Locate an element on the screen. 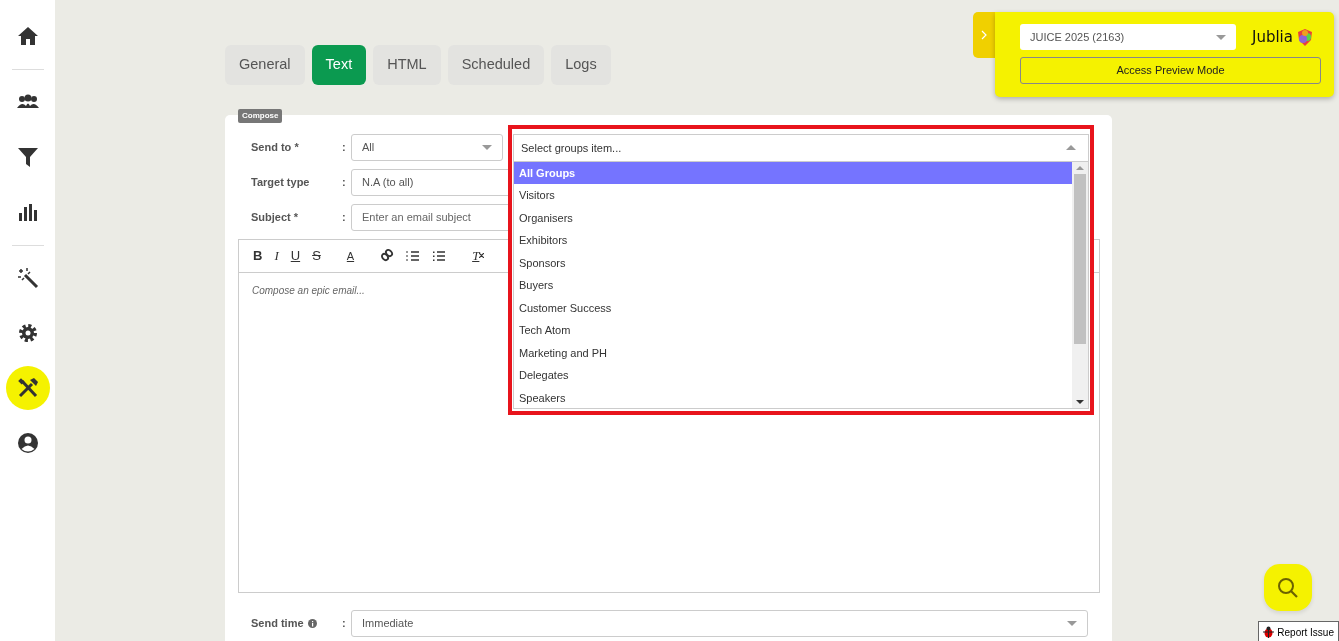 The width and height of the screenshot is (1339, 641). home-icon is located at coordinates (27, 36).